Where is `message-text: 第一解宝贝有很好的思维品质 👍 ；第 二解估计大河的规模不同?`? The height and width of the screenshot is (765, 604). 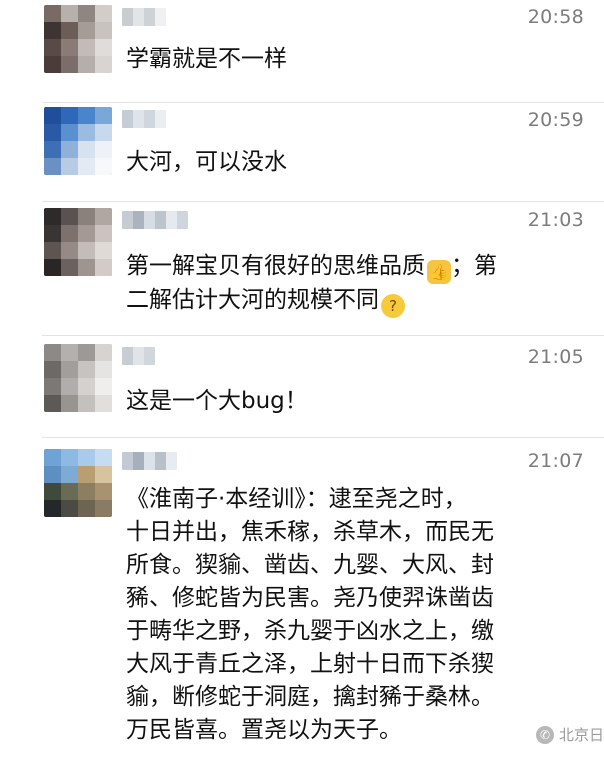
message-text: 第一解宝贝有很好的思维品质 👍 ；第 二解估计大河的规模不同? is located at coordinates (311, 284).